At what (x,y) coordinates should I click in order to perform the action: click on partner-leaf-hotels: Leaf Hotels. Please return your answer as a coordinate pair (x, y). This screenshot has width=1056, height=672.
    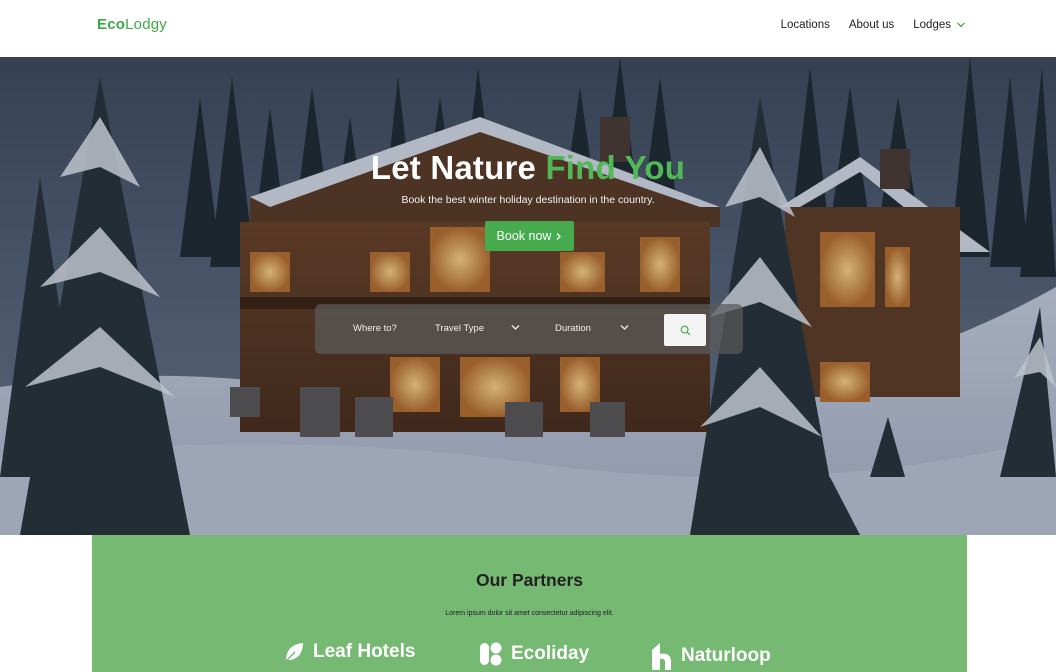
    Looking at the image, I should click on (349, 652).